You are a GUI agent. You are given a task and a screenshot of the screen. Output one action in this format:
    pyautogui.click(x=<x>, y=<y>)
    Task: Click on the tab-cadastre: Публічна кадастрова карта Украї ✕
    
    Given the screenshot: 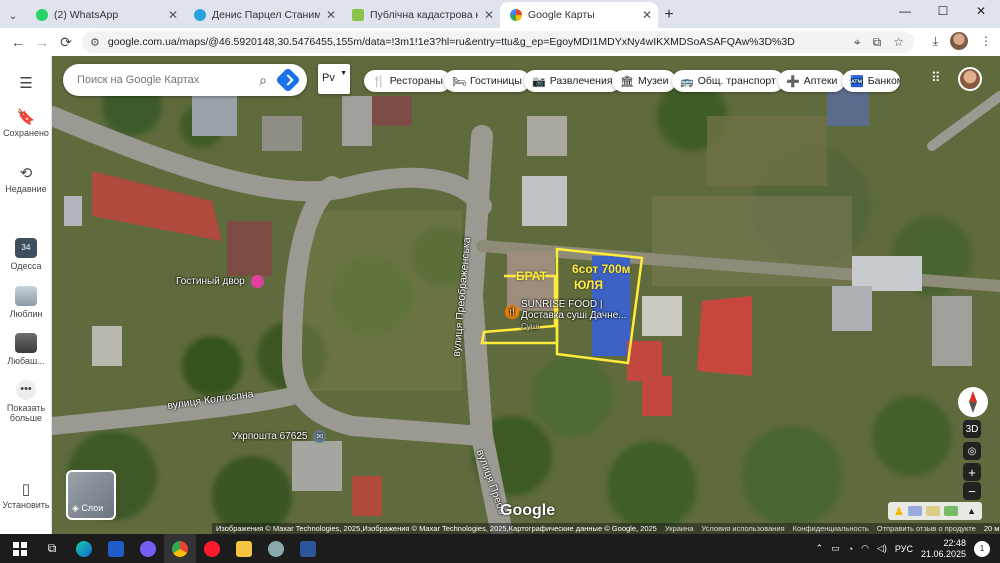 What is the action you would take?
    pyautogui.click(x=421, y=15)
    